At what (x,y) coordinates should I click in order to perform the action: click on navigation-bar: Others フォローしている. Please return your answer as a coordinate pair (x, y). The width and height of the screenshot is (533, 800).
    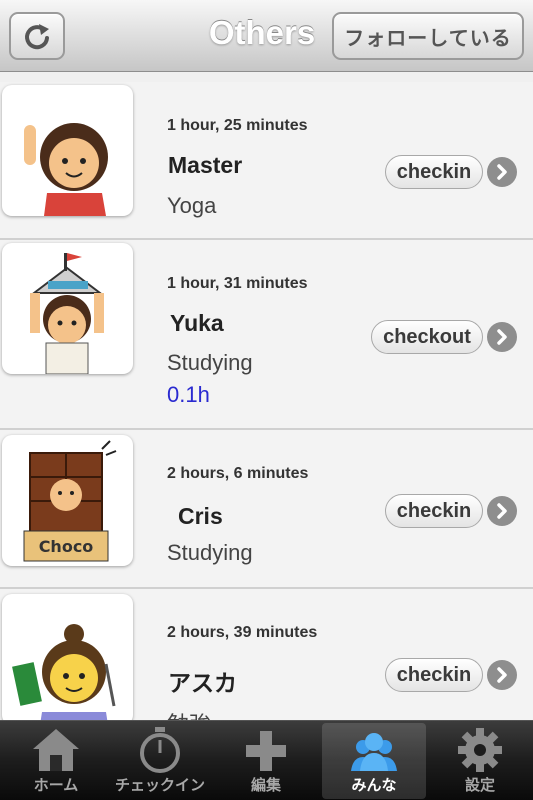
    Looking at the image, I should click on (266, 36).